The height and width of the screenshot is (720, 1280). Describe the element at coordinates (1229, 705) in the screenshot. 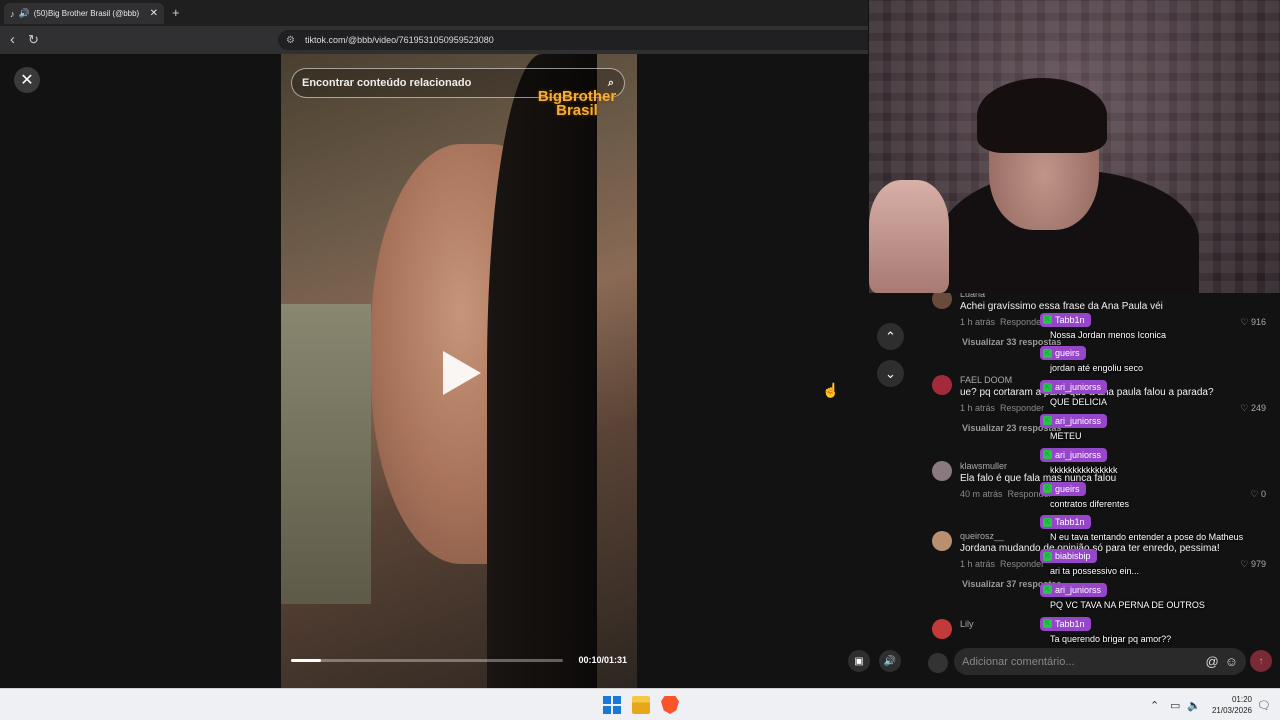

I see `system-clock: 01:20 21/03/2026` at that location.